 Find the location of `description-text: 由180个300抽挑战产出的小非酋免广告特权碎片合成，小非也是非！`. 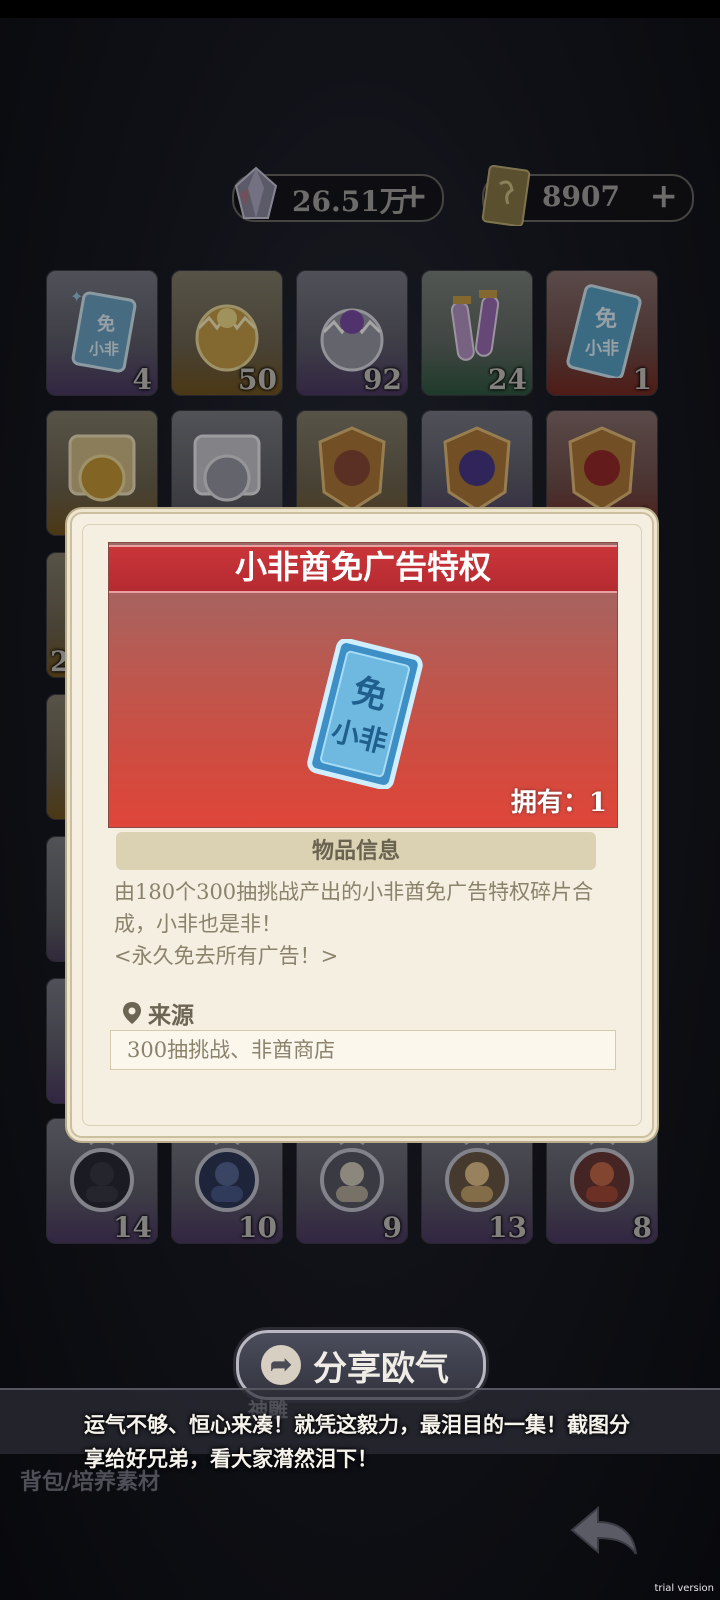

description-text: 由180个300抽挑战产出的小非酋免广告特权碎片合成，小非也是非！ is located at coordinates (354, 908).